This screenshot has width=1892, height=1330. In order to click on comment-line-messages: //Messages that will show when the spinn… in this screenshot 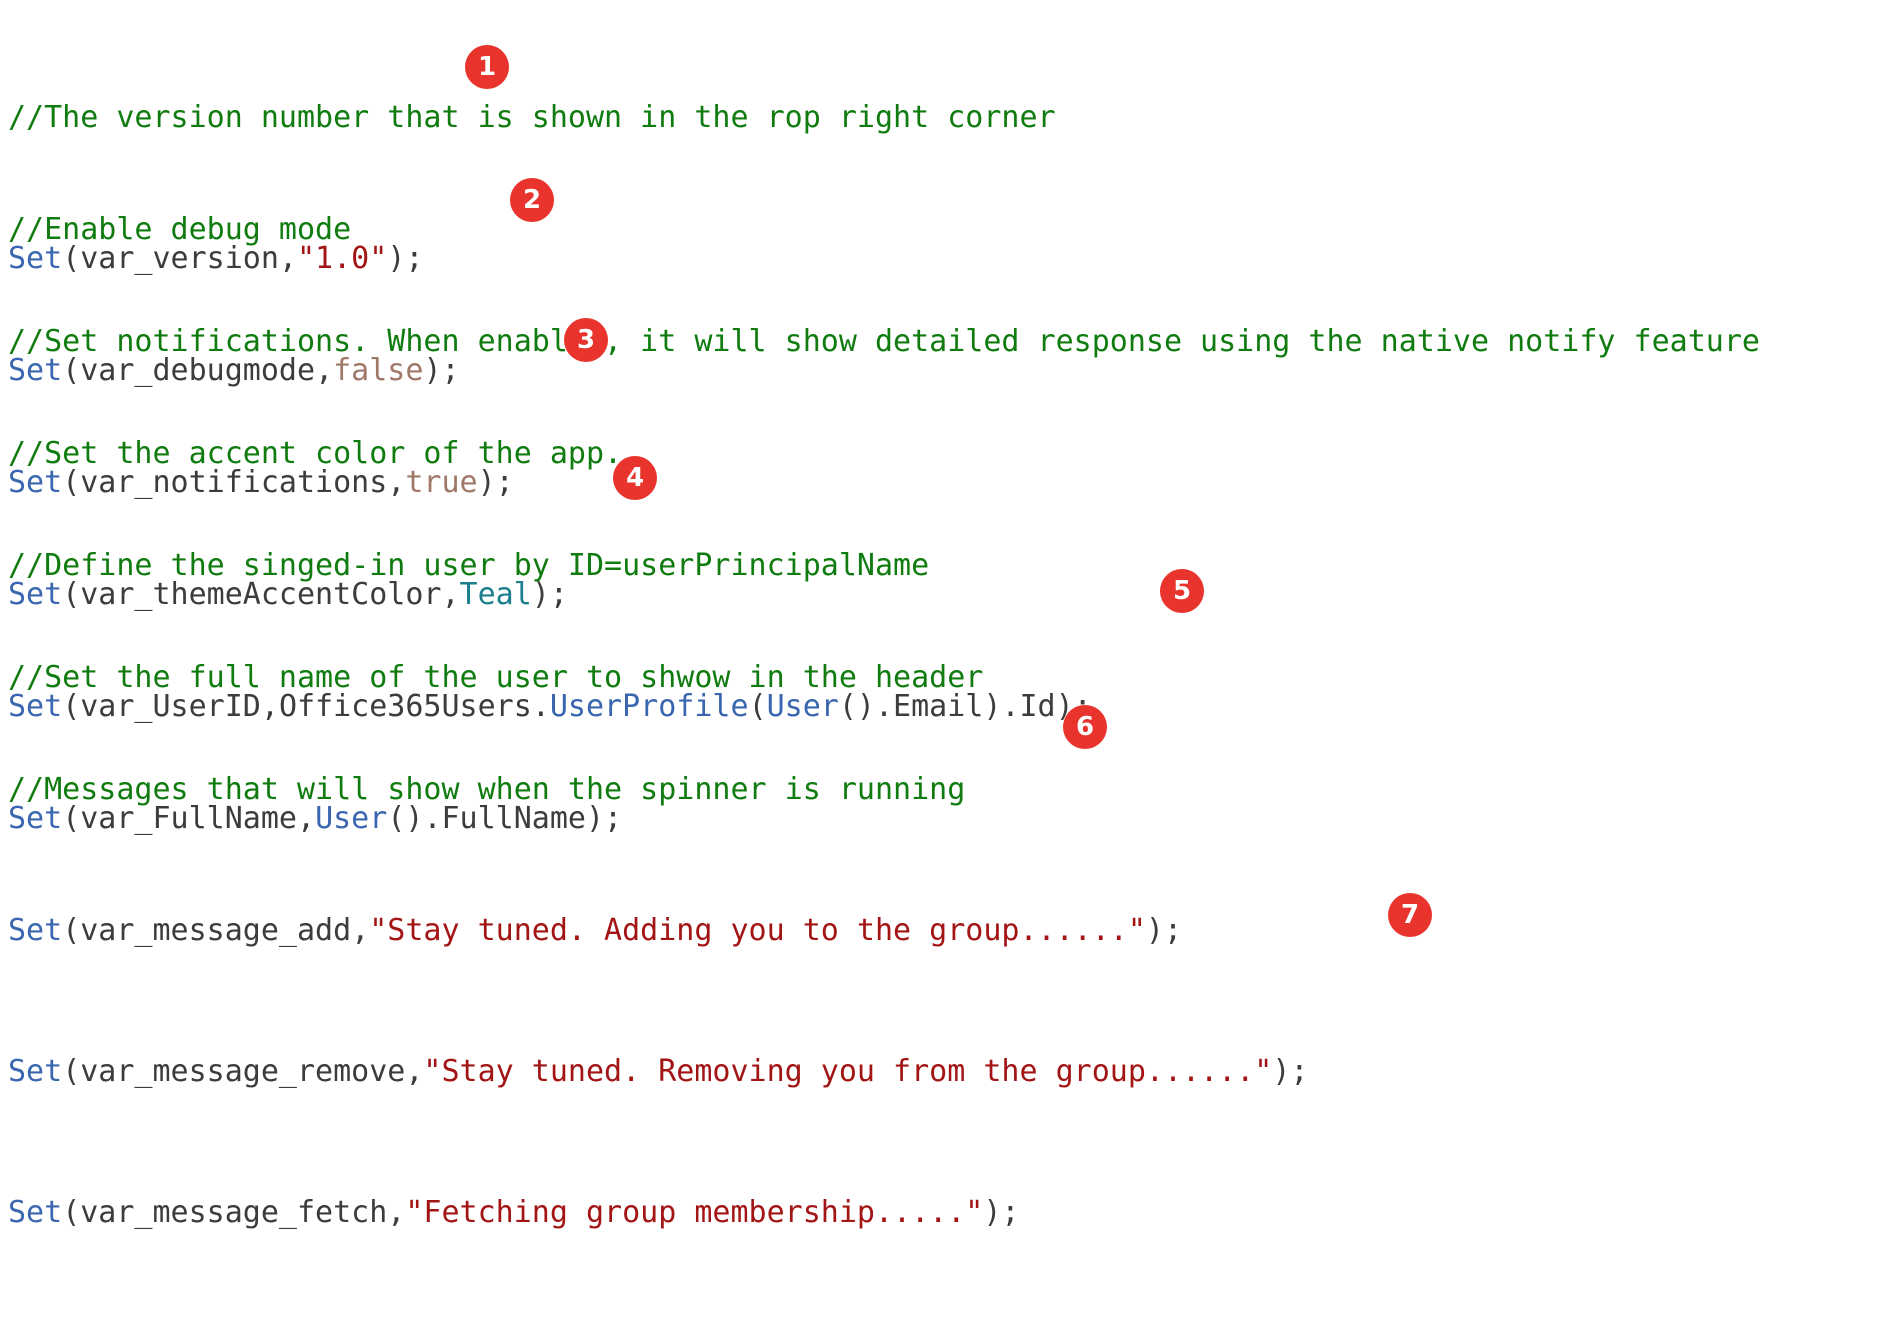, I will do `click(487, 789)`.